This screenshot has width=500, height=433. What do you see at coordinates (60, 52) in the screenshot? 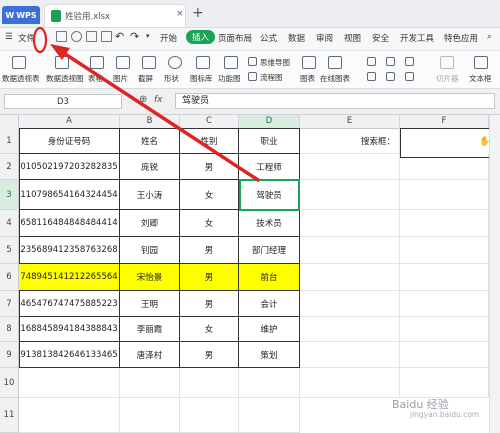
I see `annotation-arrow-head` at bounding box center [60, 52].